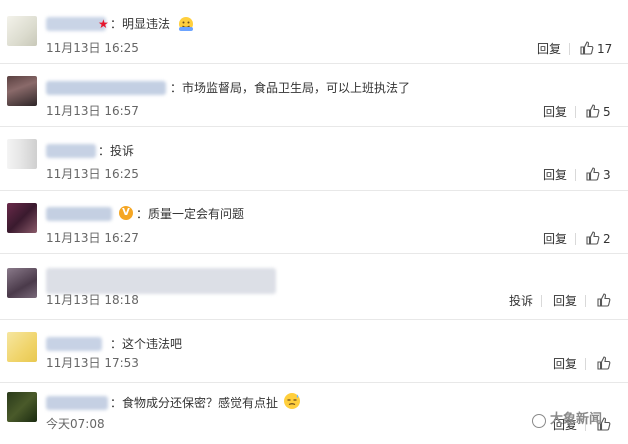 Image resolution: width=628 pixels, height=444 pixels. What do you see at coordinates (596, 49) in the screenshot?
I see `like-button: 17` at bounding box center [596, 49].